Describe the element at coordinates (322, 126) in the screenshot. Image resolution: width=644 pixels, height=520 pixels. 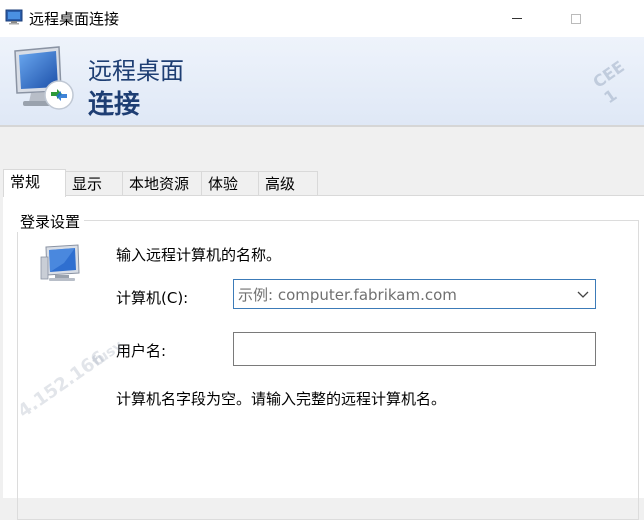
I see `banner-divider` at that location.